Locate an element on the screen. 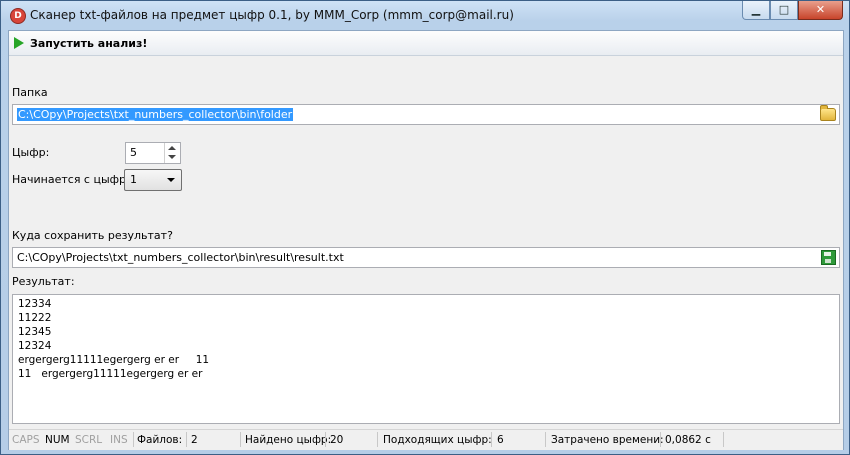  toolbar: Запустить анализ! is located at coordinates (426, 43).